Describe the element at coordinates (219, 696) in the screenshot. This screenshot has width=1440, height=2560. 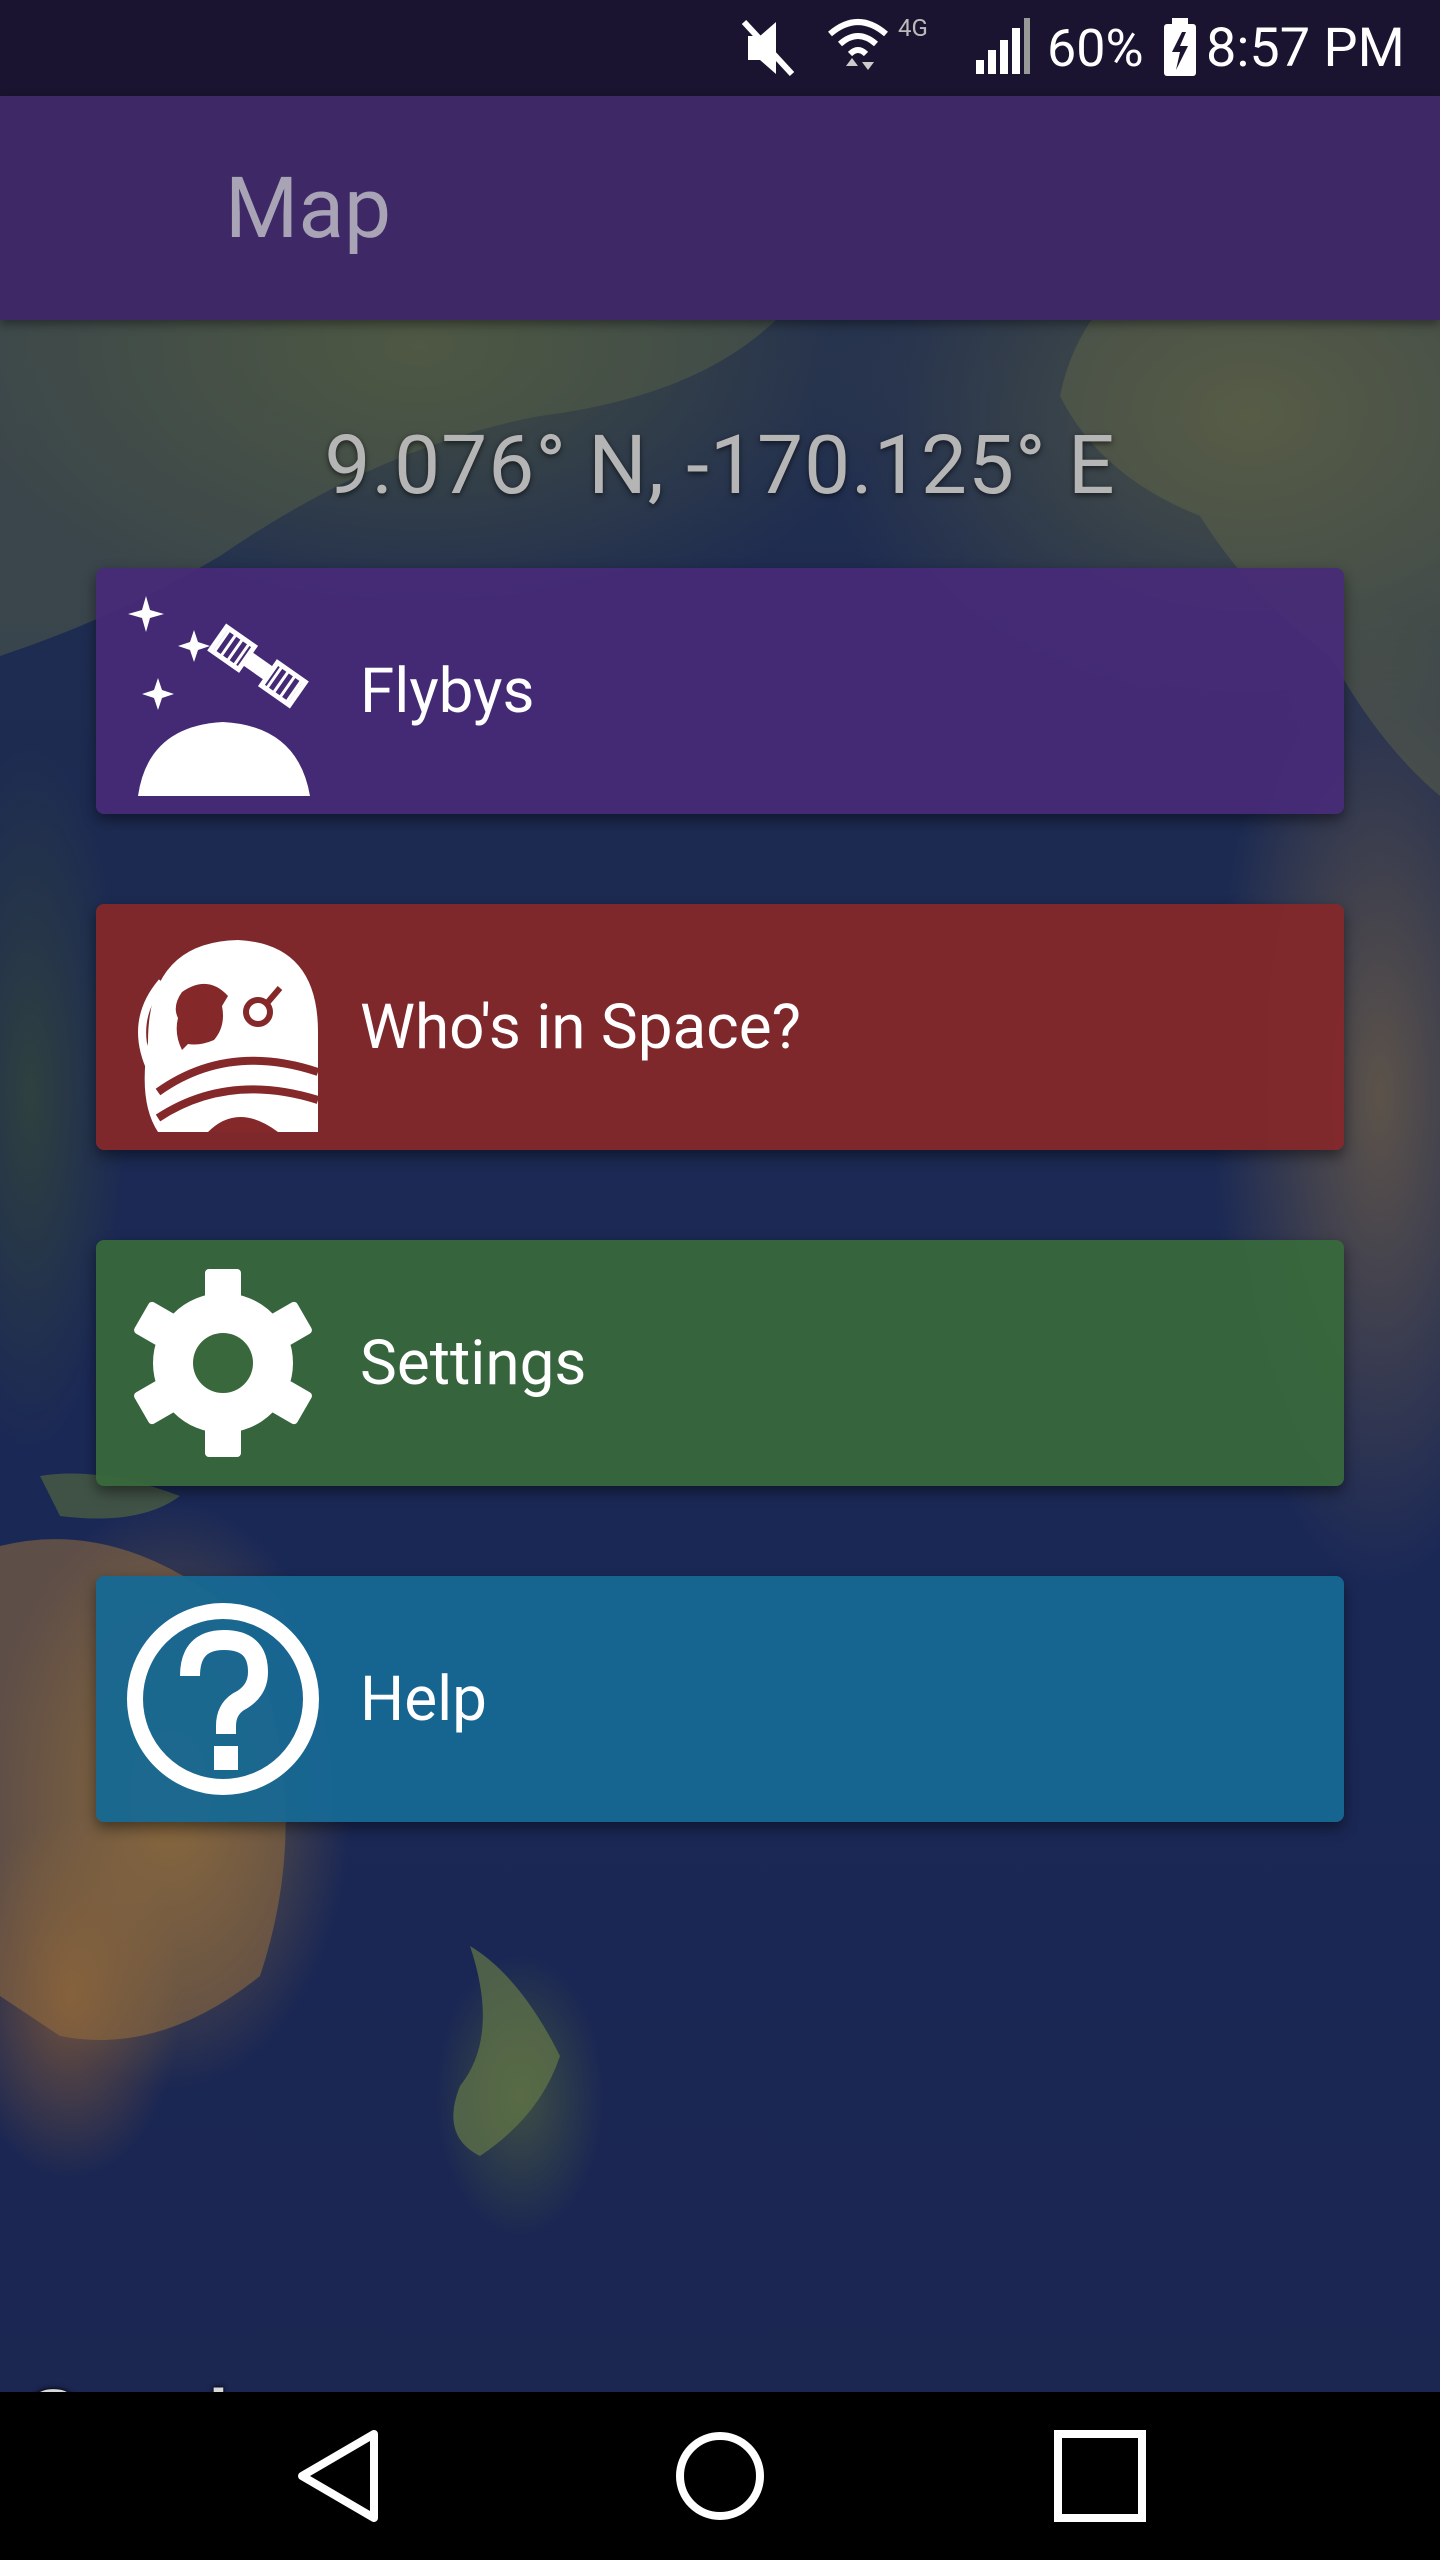
I see `satellite-icon` at that location.